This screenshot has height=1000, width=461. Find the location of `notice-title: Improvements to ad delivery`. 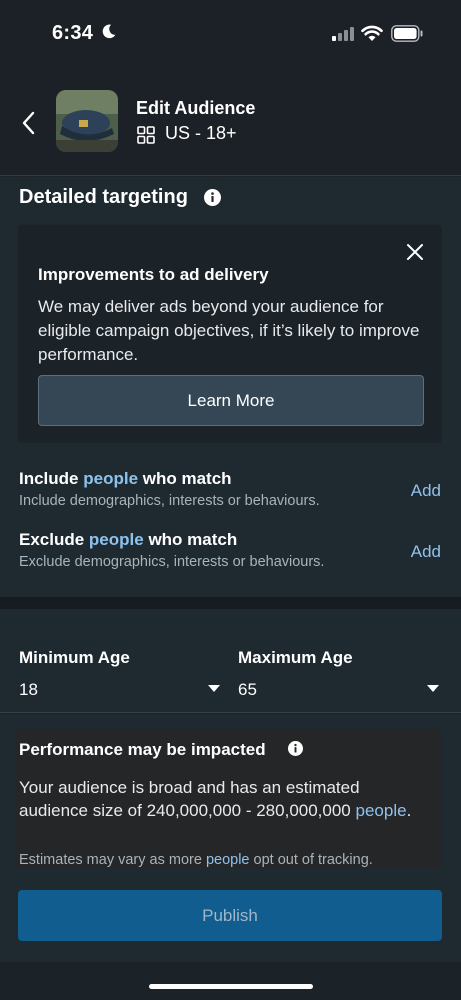

notice-title: Improvements to ad delivery is located at coordinates (153, 274).